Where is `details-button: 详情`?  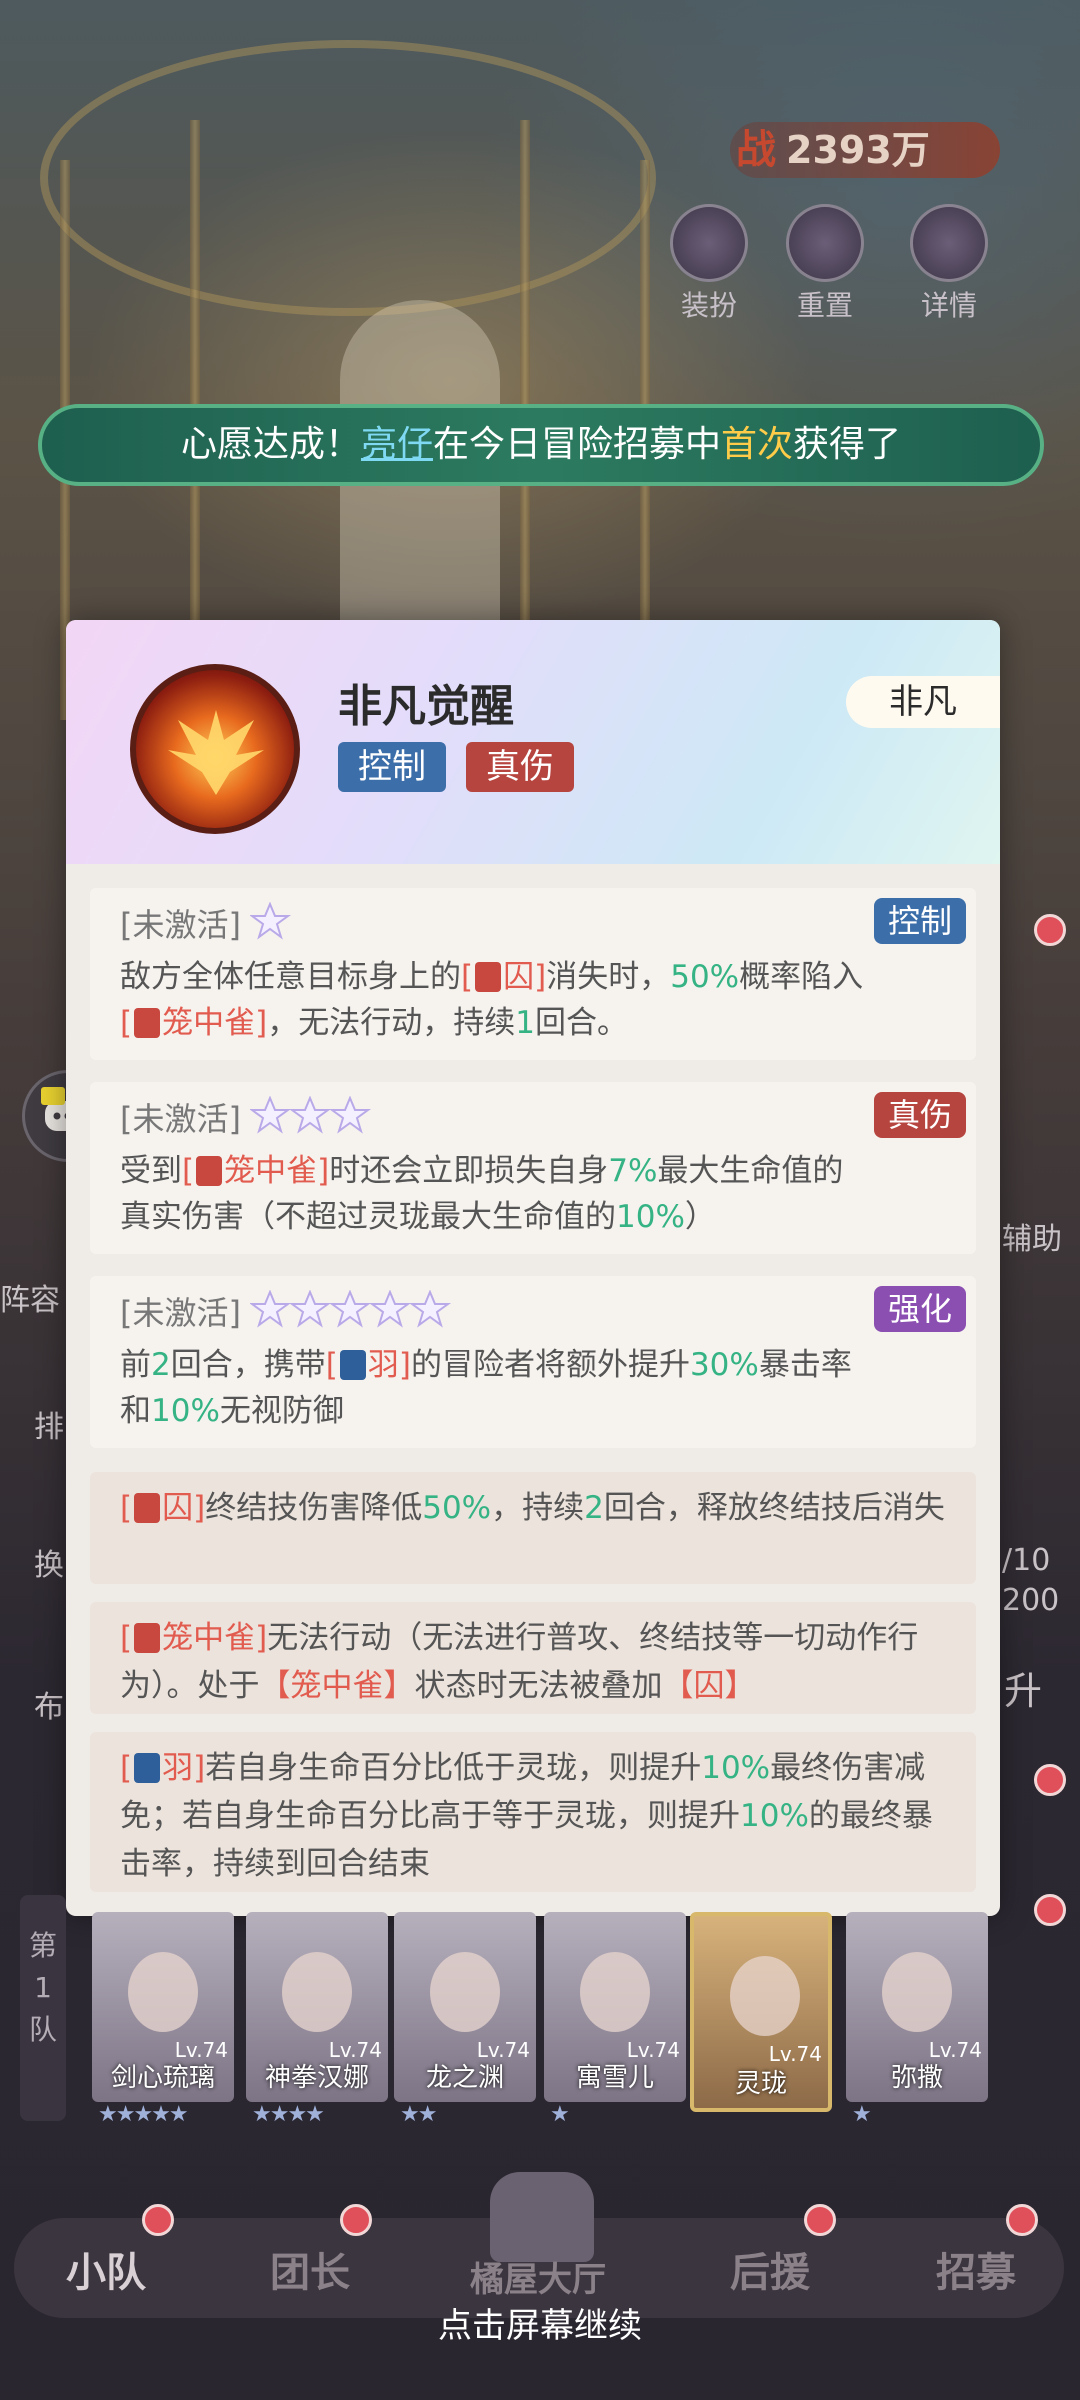 details-button: 详情 is located at coordinates (949, 264).